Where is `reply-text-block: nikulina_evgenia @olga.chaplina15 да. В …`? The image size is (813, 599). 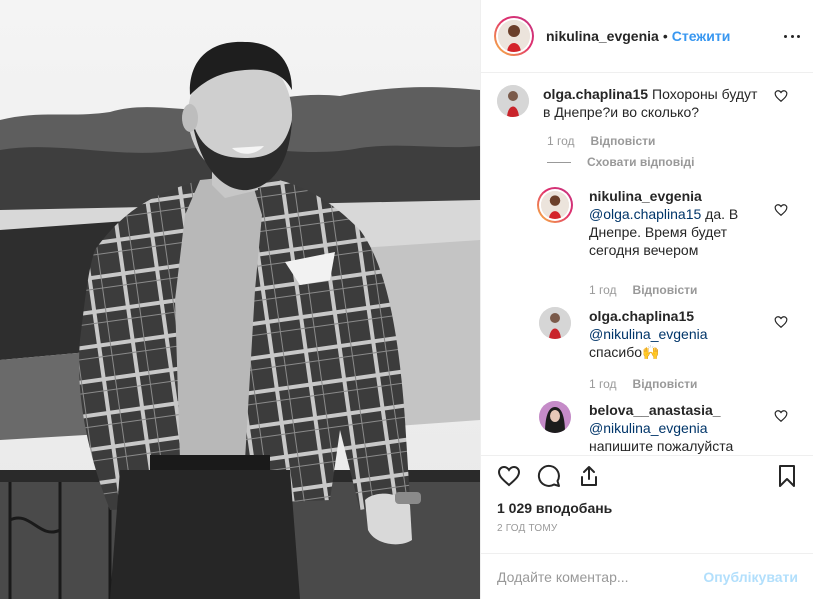
reply-text-block: nikulina_evgenia @olga.chaplina15 да. В … is located at coordinates (678, 223).